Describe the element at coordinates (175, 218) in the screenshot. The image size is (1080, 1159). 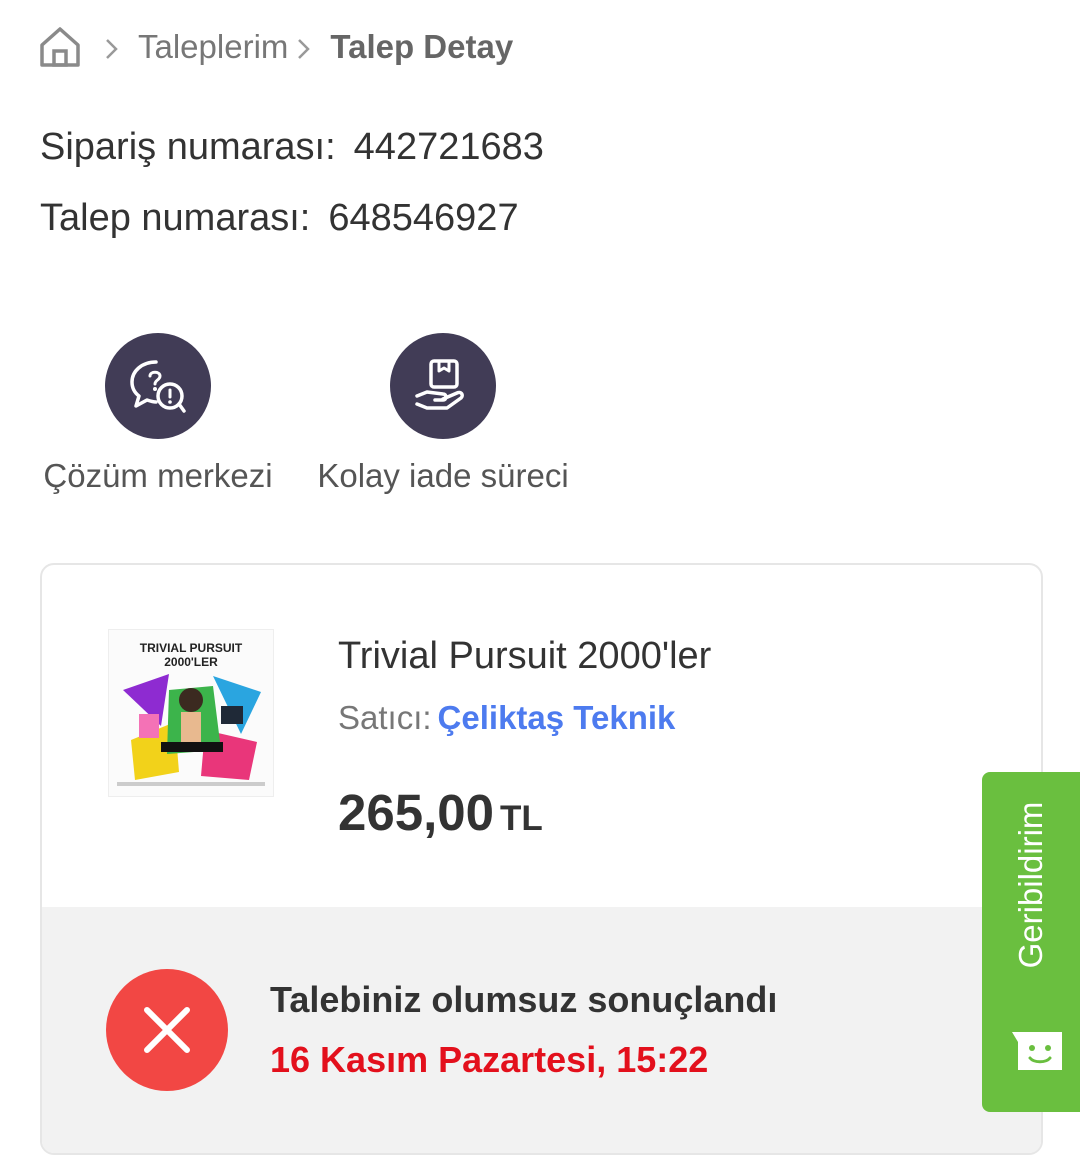
I see `request-number-label: Talep numarası:` at that location.